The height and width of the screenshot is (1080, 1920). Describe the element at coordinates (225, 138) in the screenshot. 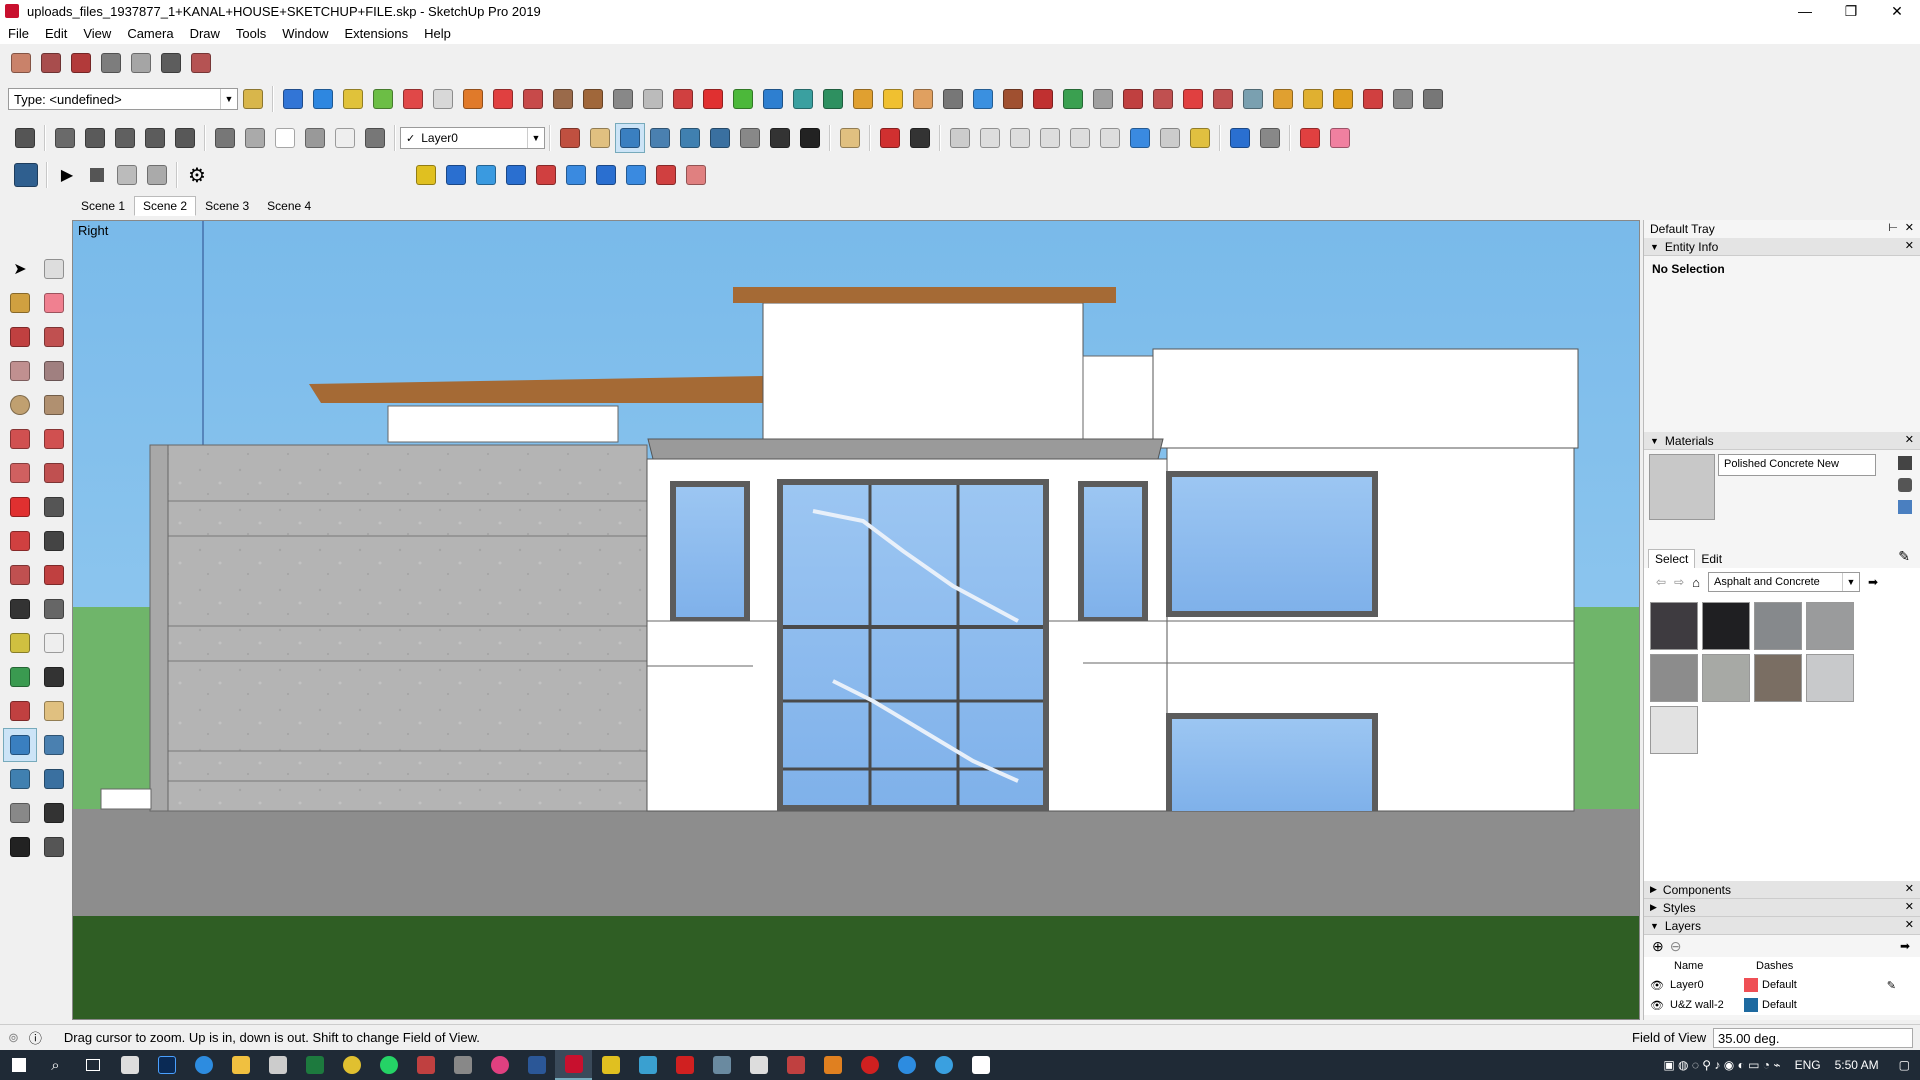

I see `xray-button` at that location.